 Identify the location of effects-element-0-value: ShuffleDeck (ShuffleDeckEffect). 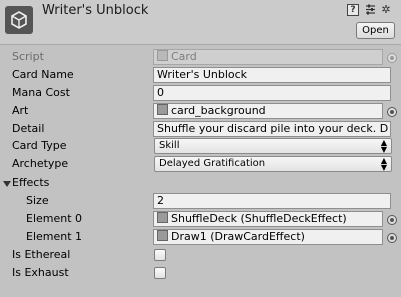
(259, 218).